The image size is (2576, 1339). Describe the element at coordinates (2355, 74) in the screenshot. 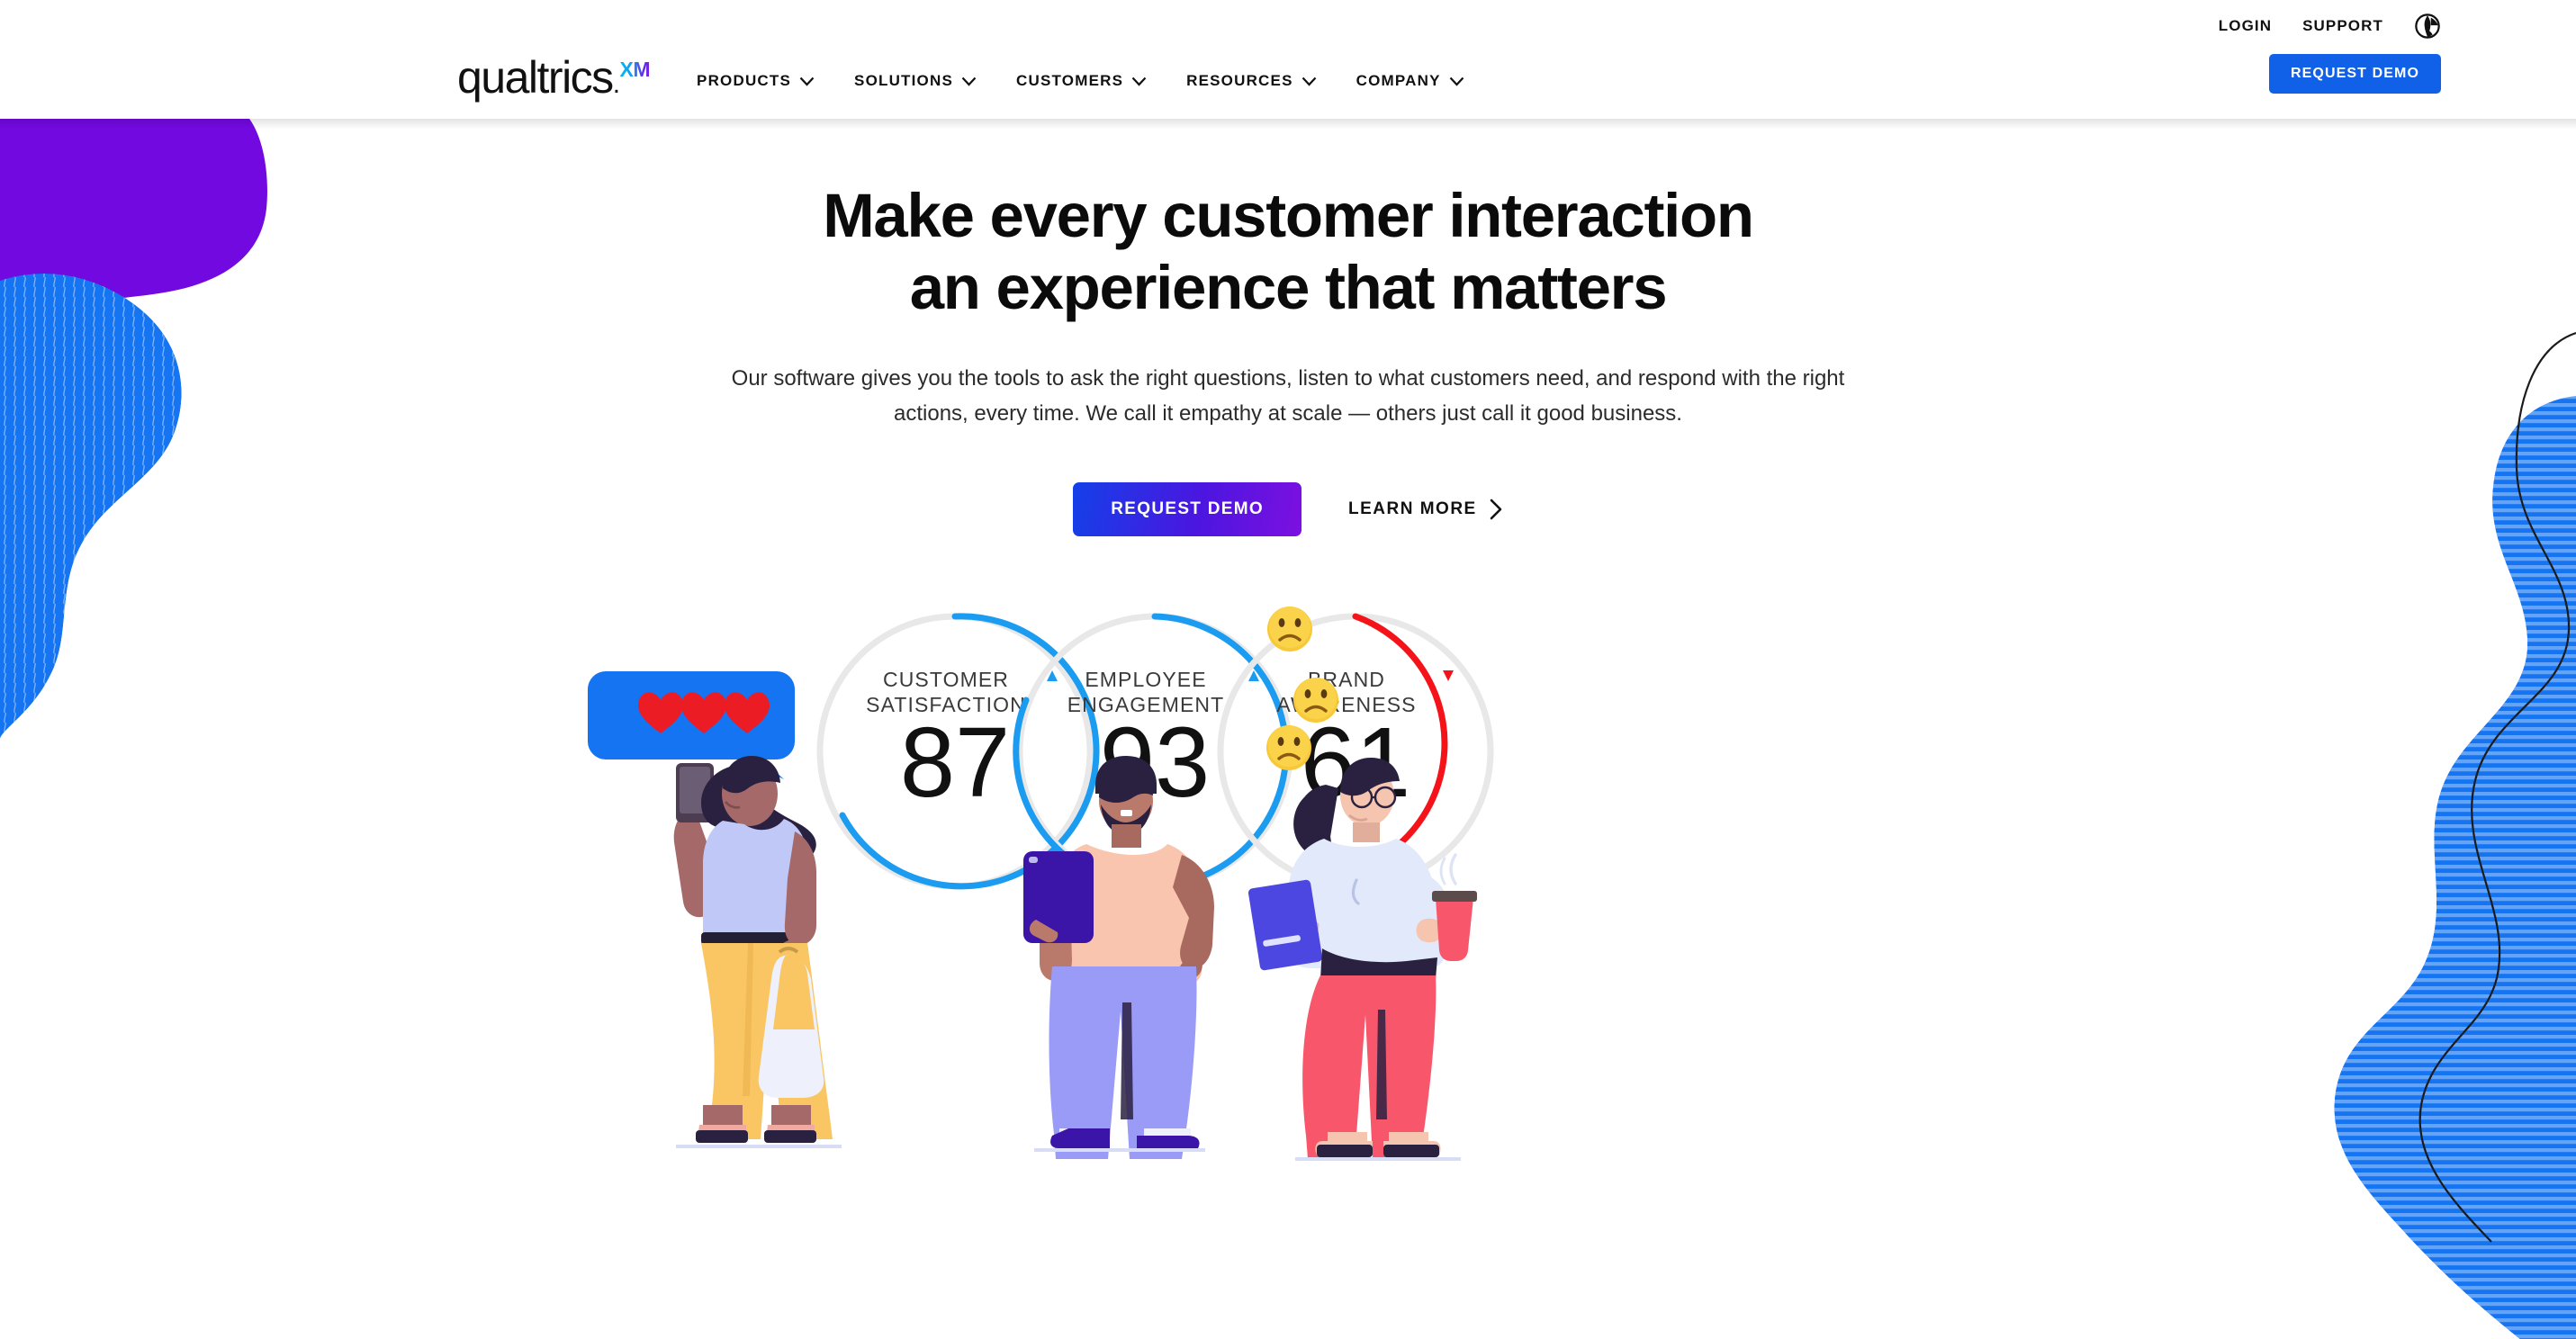

I see `header-request-demo-button: REQUEST DEMO` at that location.